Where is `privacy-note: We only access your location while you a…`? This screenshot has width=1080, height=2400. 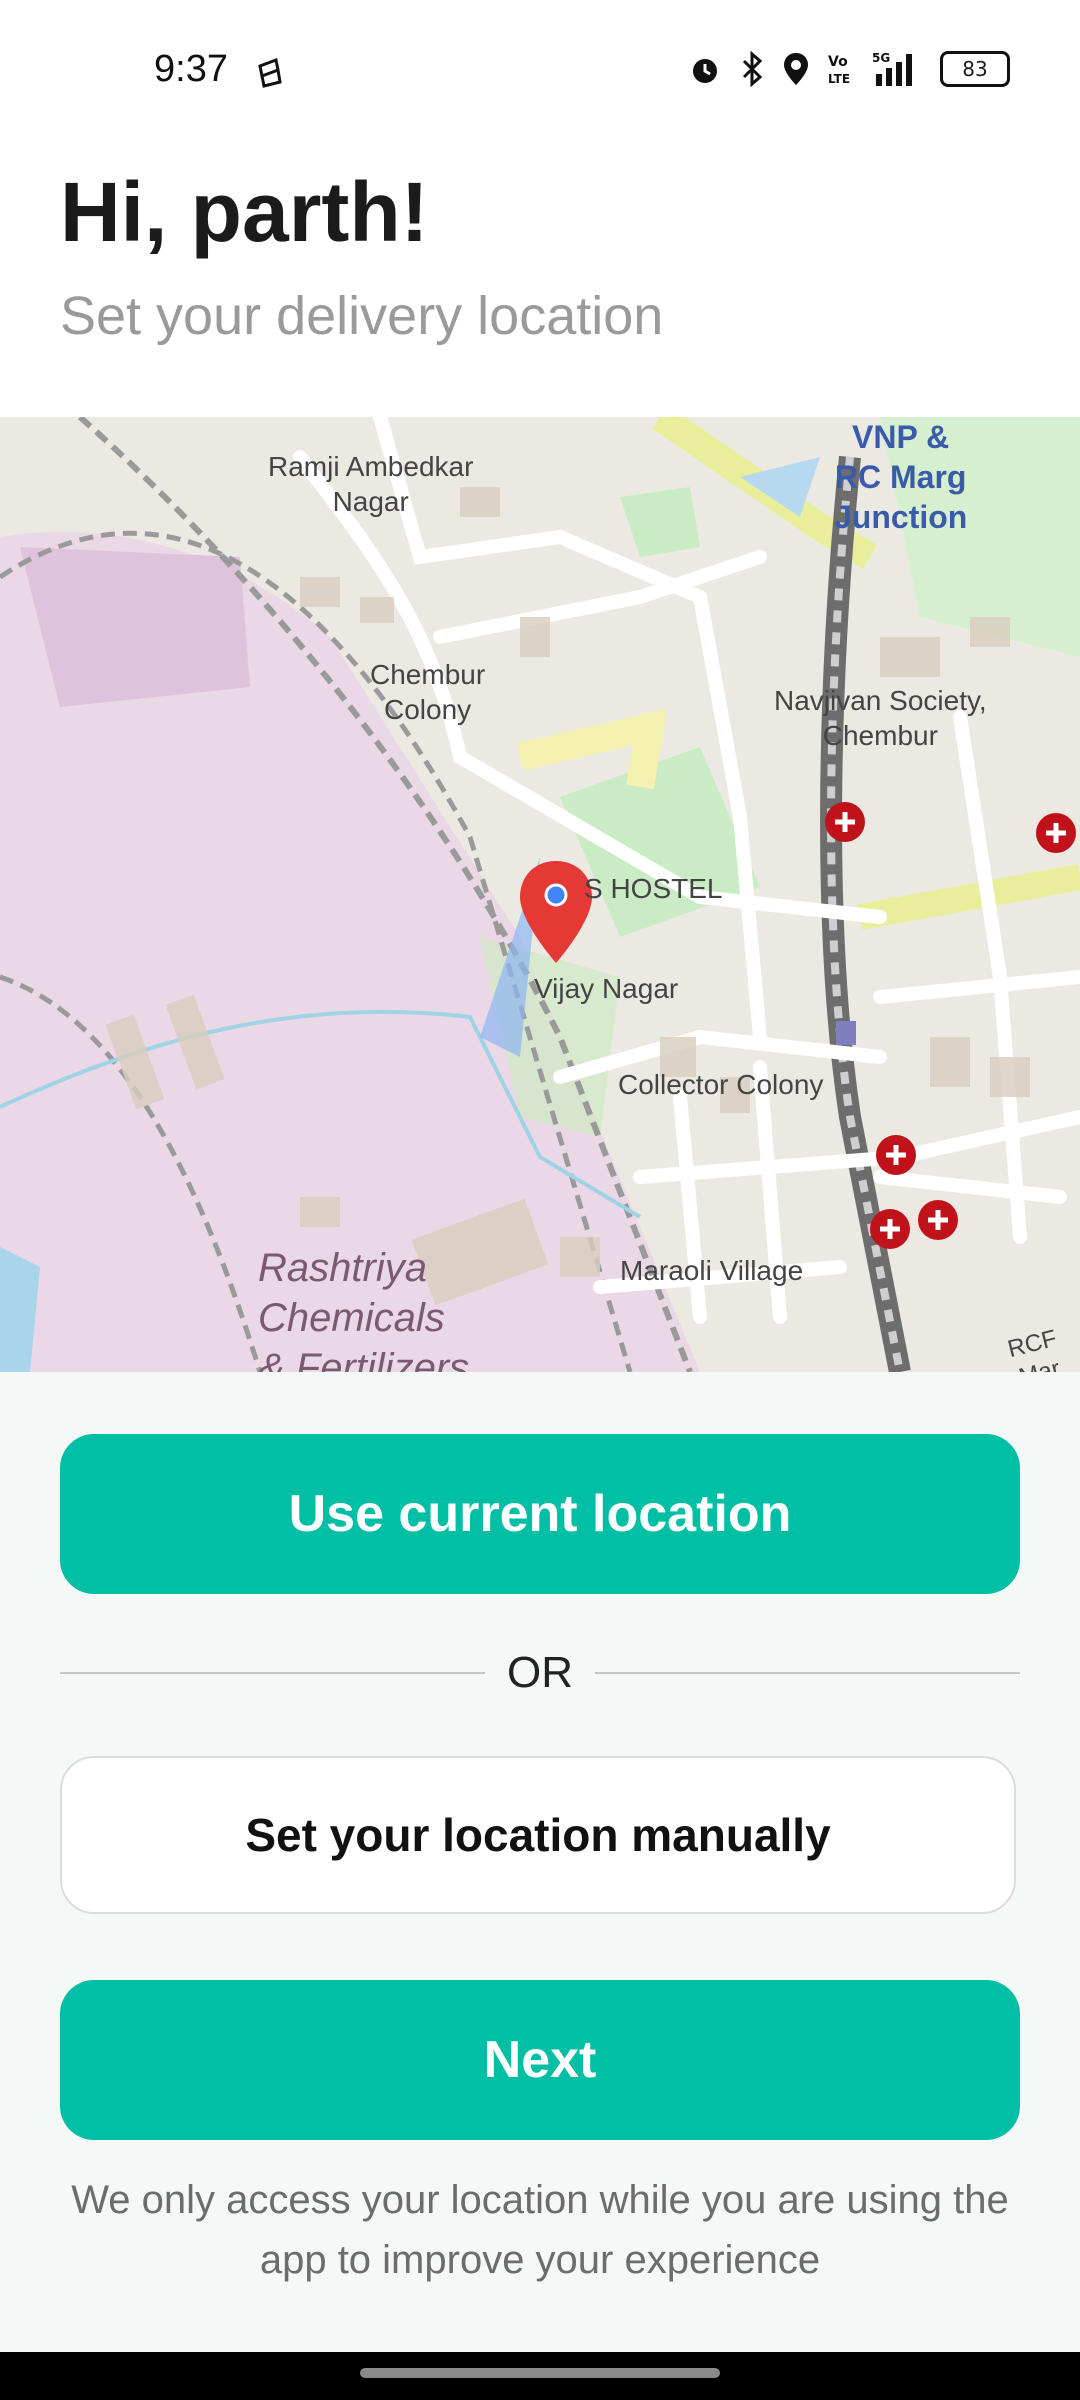
privacy-note: We only access your location while you a… is located at coordinates (540, 2230).